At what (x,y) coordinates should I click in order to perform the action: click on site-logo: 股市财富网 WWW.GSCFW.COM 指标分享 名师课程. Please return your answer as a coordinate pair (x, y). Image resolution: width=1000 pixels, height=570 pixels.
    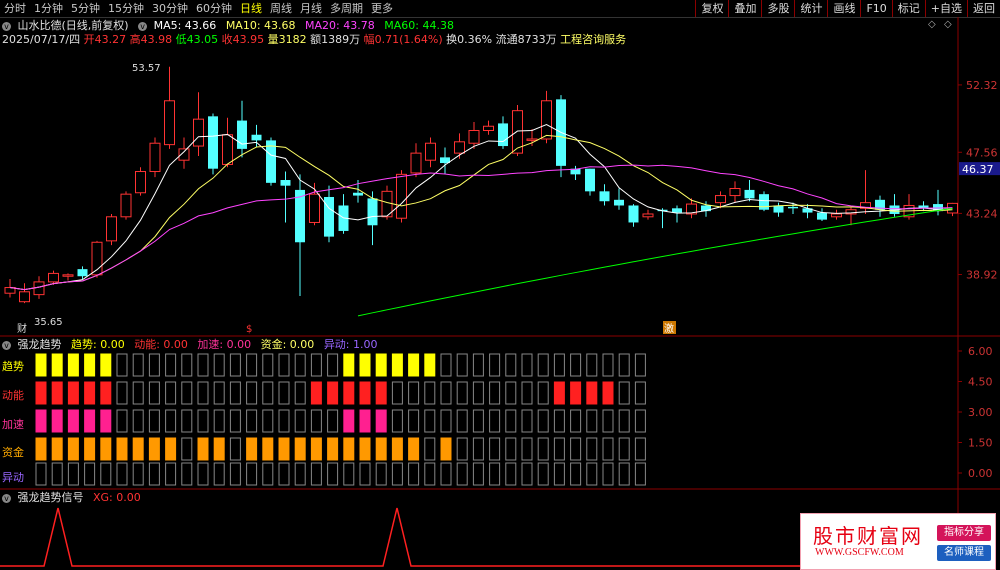
    Looking at the image, I should click on (898, 541).